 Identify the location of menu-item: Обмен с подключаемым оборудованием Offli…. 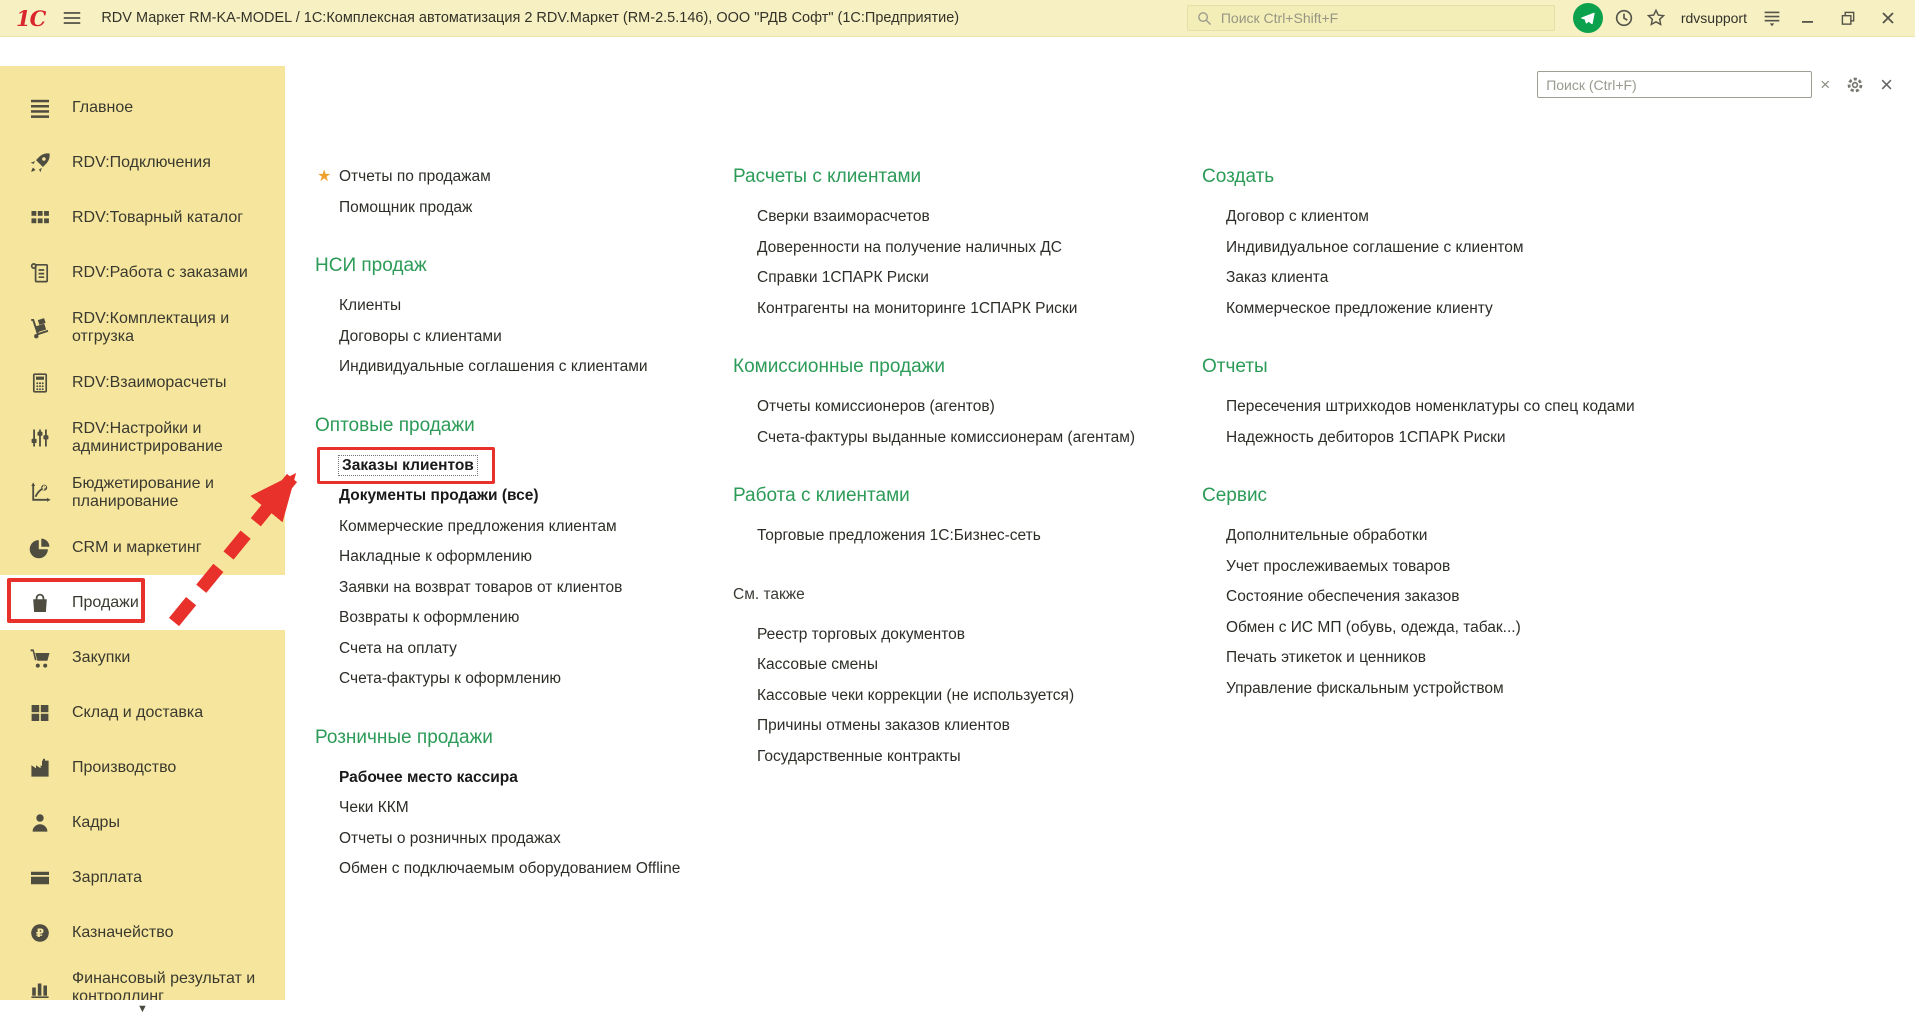
(525, 869).